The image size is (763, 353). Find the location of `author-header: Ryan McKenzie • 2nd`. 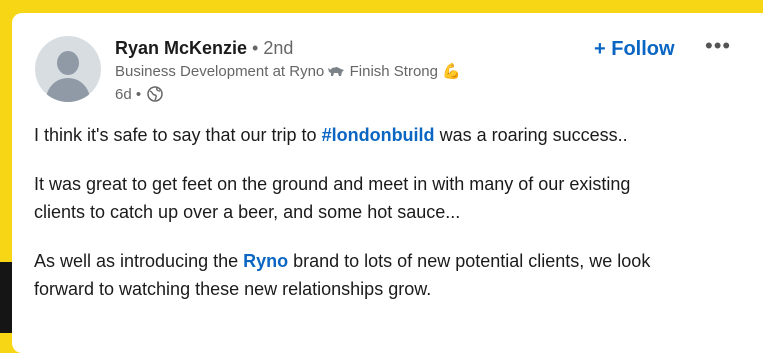

author-header: Ryan McKenzie • 2nd is located at coordinates (204, 48).